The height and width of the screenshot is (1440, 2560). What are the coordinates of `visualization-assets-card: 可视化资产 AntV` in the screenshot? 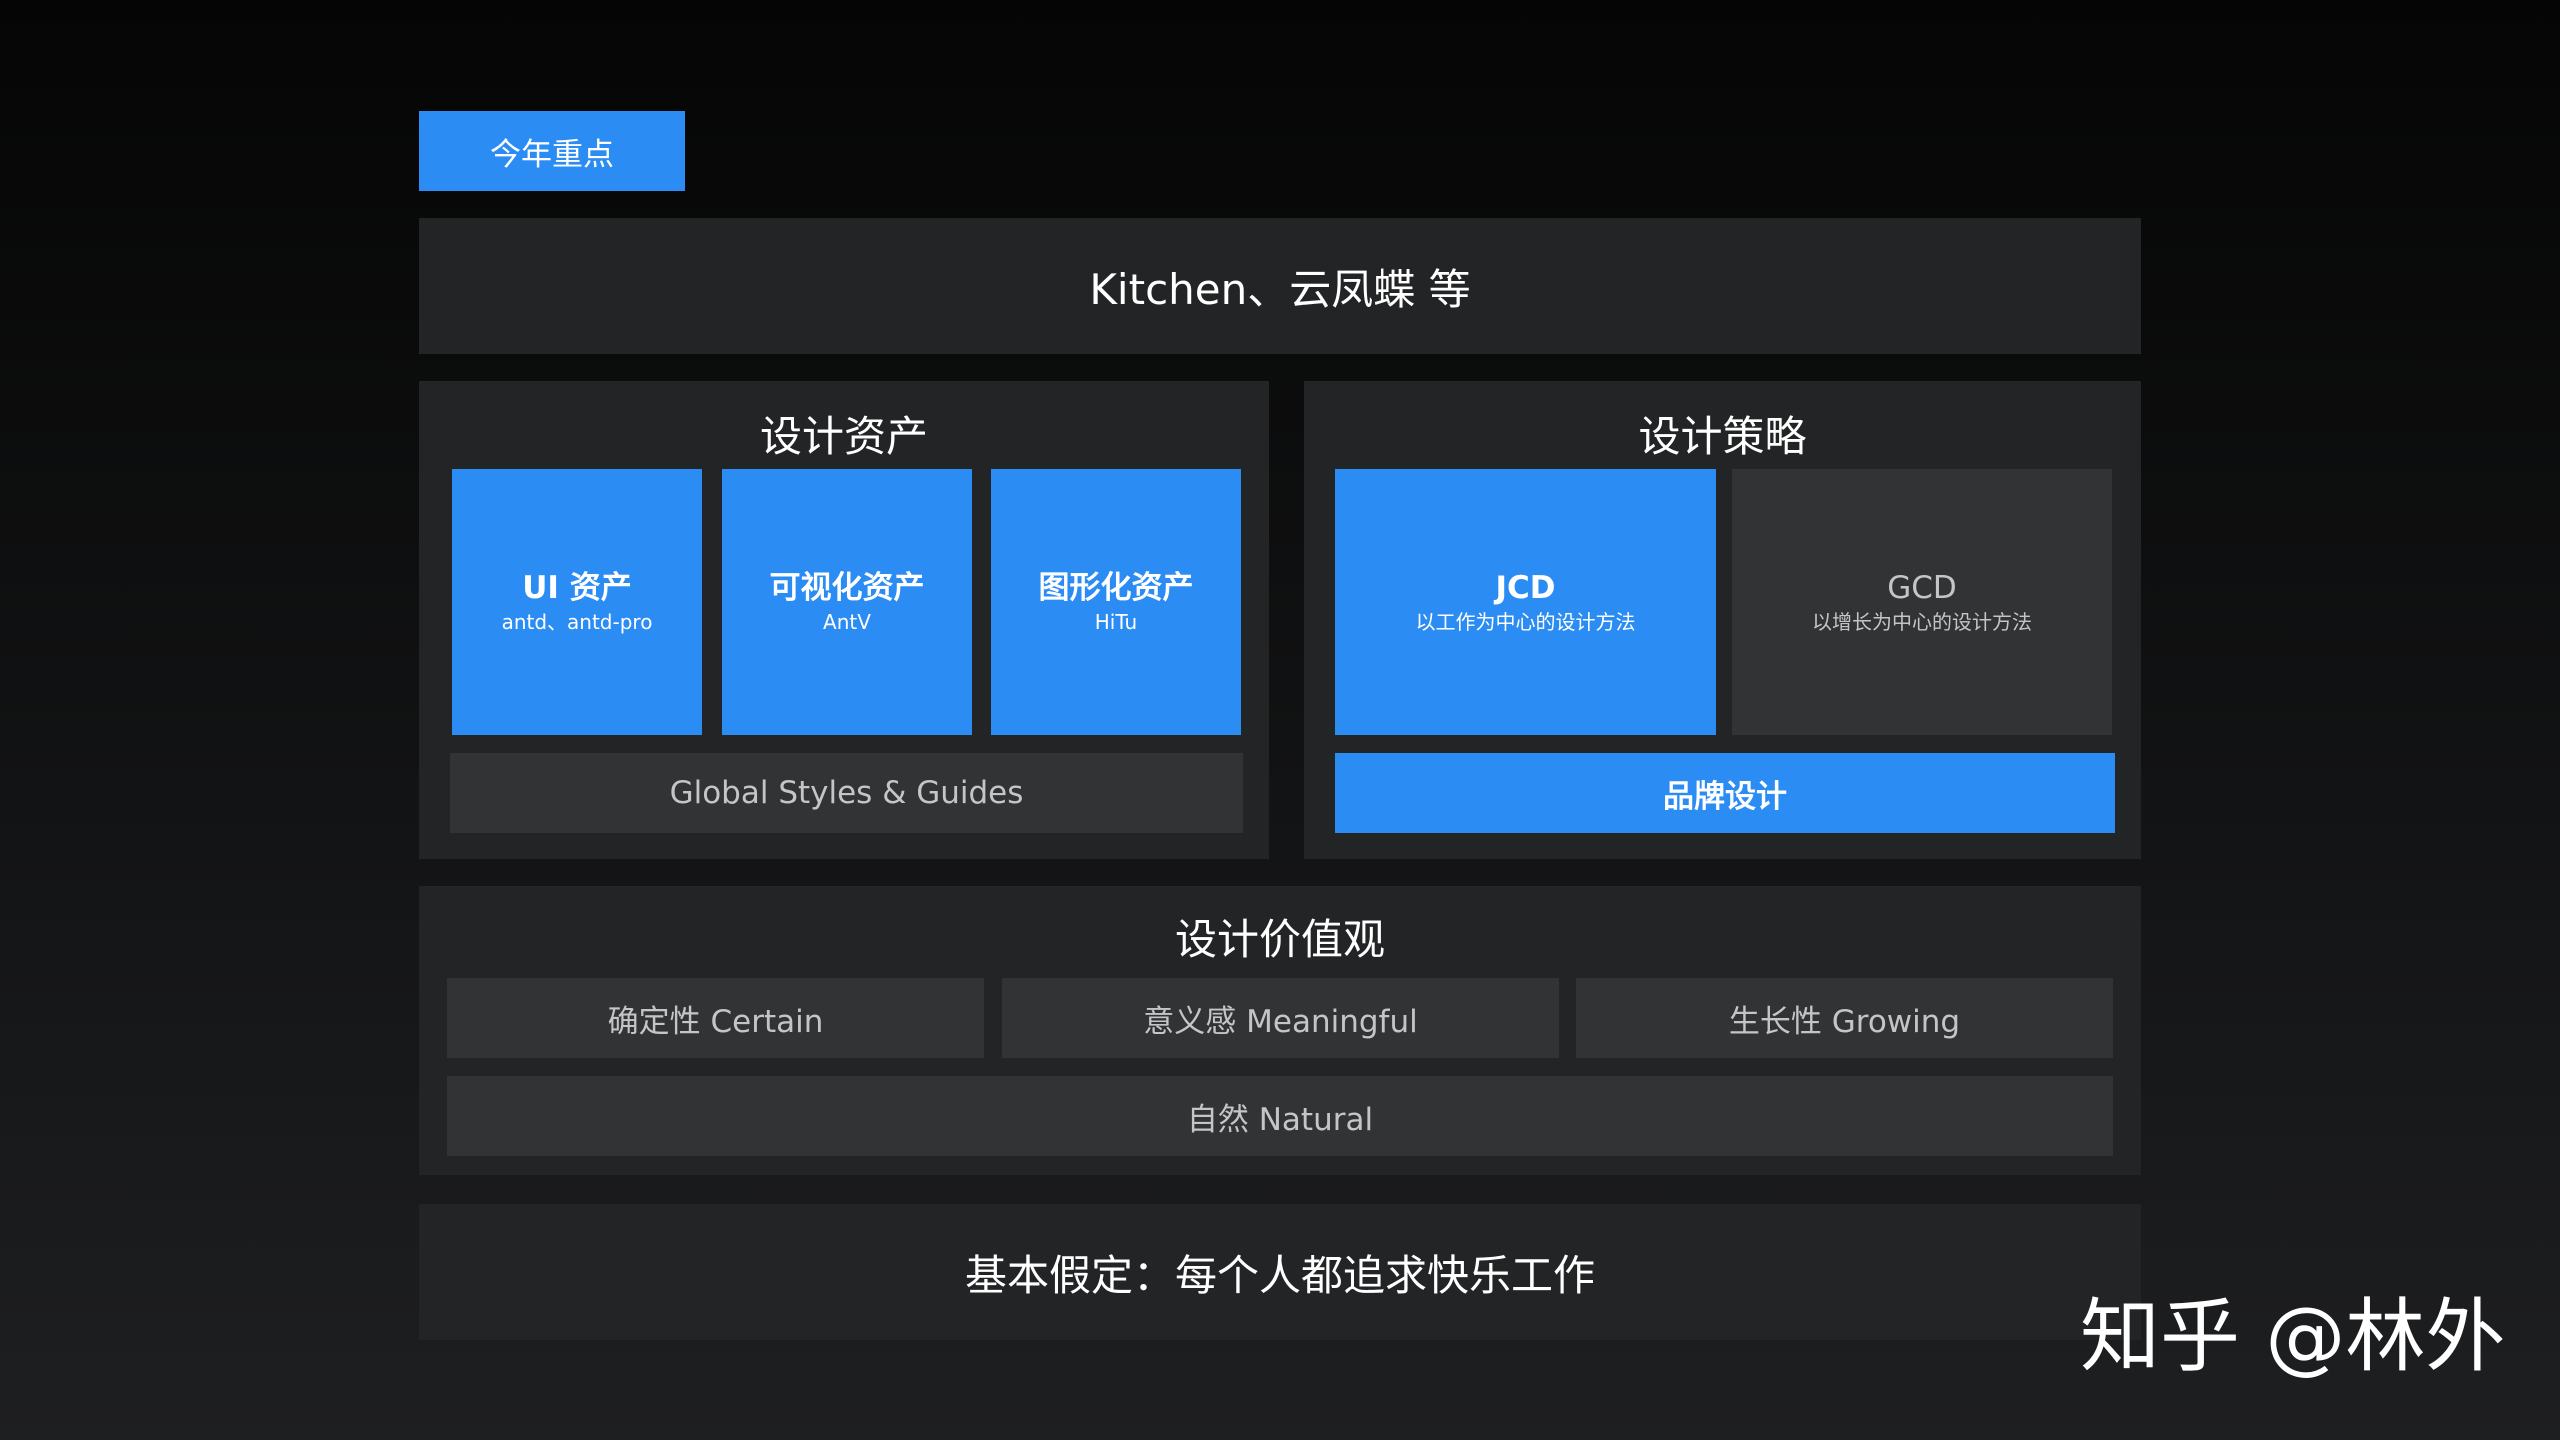 It's located at (847, 602).